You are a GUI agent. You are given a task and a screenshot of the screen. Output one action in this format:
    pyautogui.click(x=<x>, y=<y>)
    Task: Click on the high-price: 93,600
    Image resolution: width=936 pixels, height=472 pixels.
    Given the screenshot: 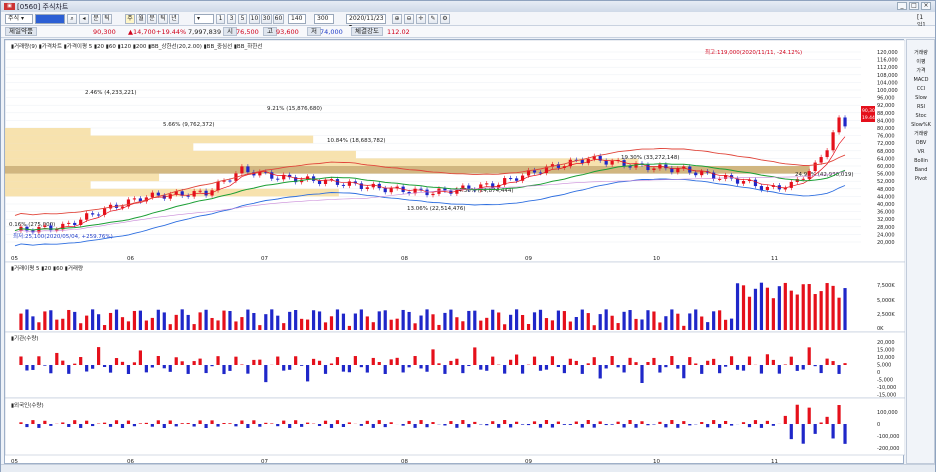 What is the action you would take?
    pyautogui.click(x=287, y=32)
    